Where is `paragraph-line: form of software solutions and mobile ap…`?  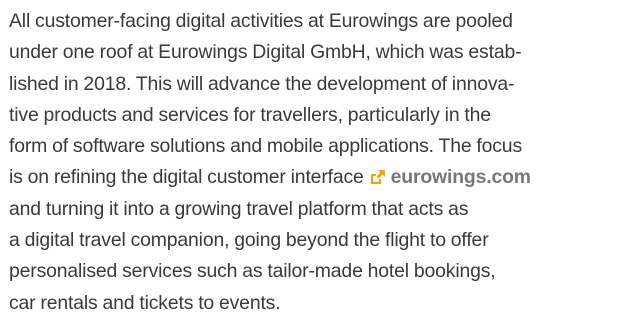
paragraph-line: form of software solutions and mobile ap… is located at coordinates (265, 146).